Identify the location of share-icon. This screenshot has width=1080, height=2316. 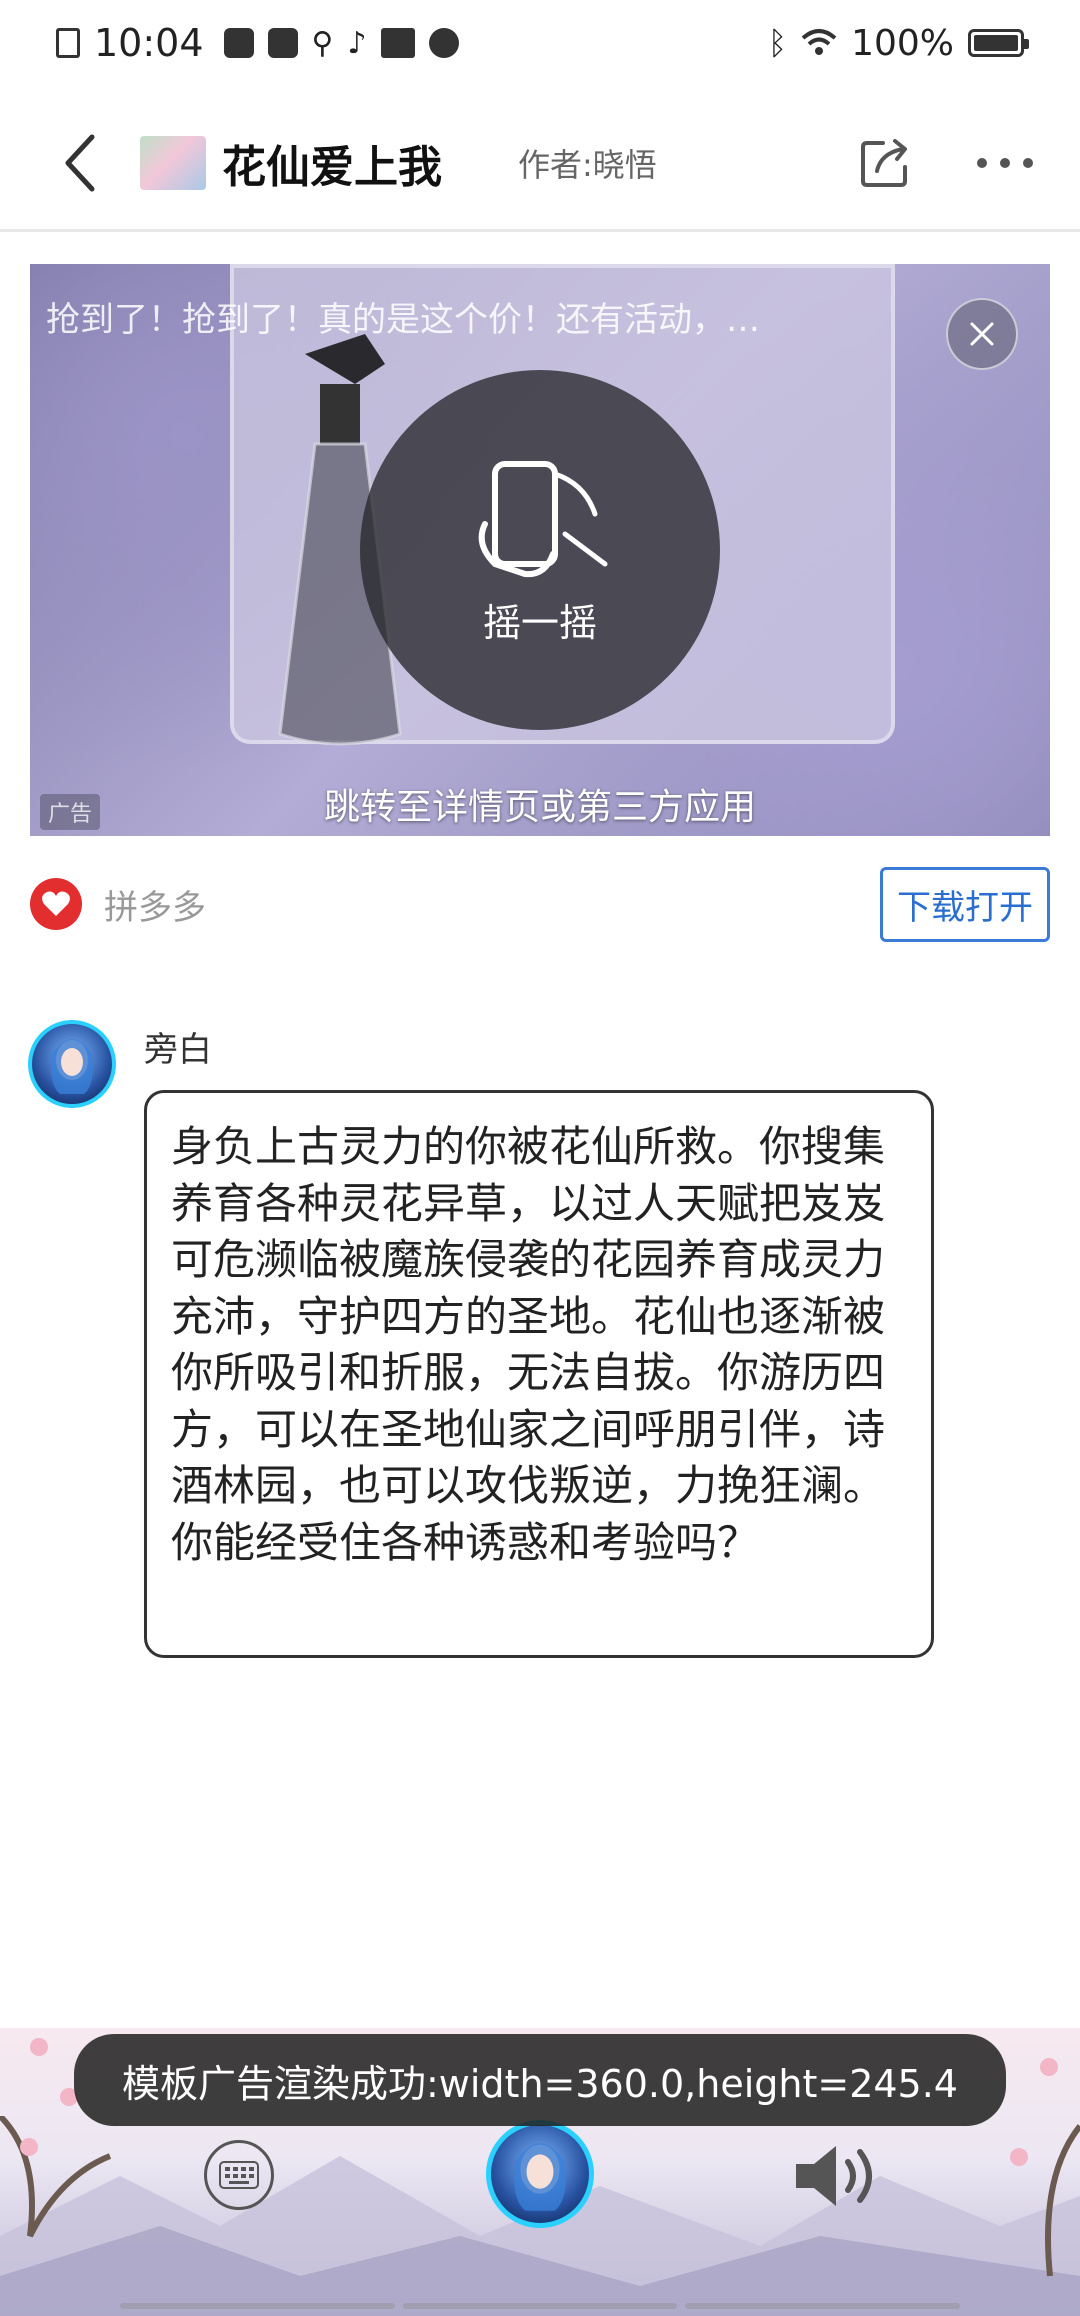
(884, 162).